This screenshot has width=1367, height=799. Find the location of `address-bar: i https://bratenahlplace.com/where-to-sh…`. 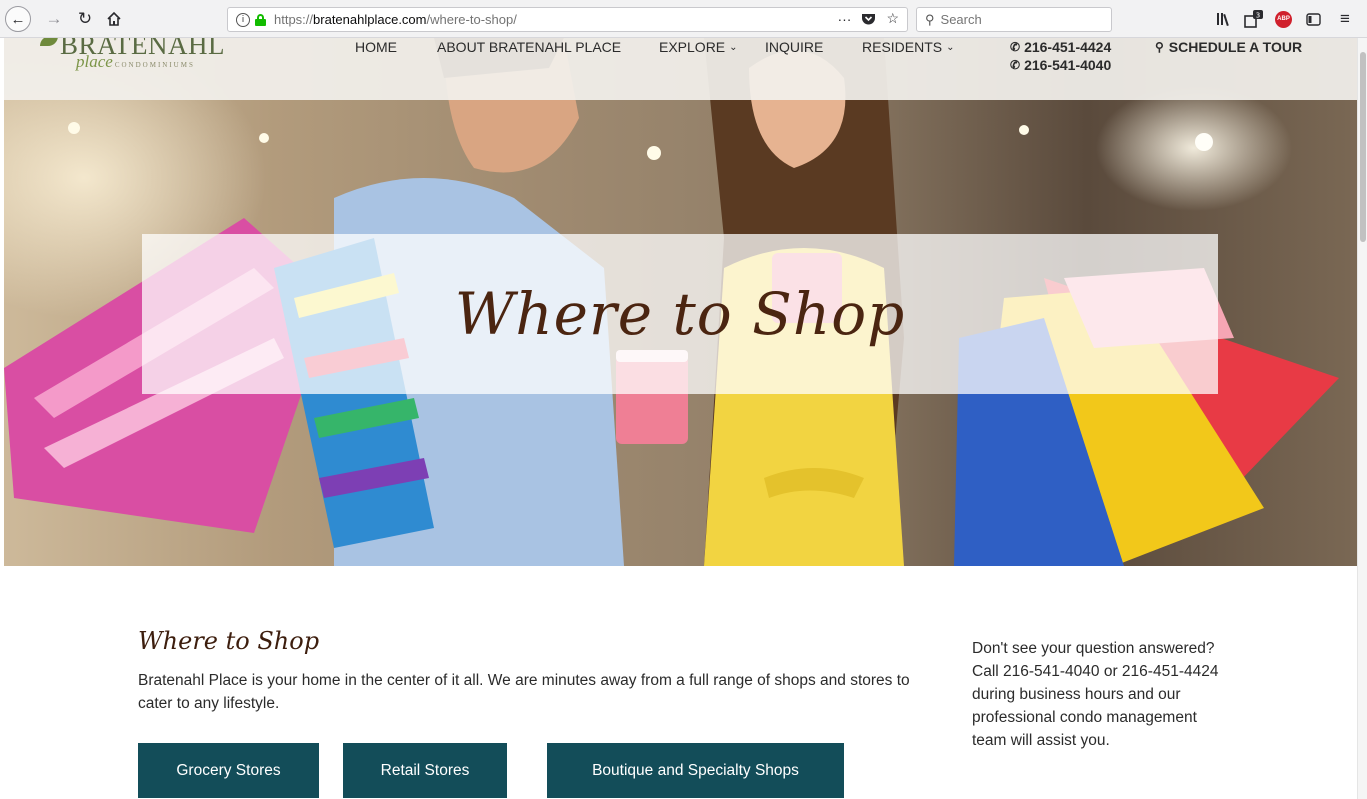

address-bar: i https://bratenahlplace.com/where-to-sh… is located at coordinates (567, 19).